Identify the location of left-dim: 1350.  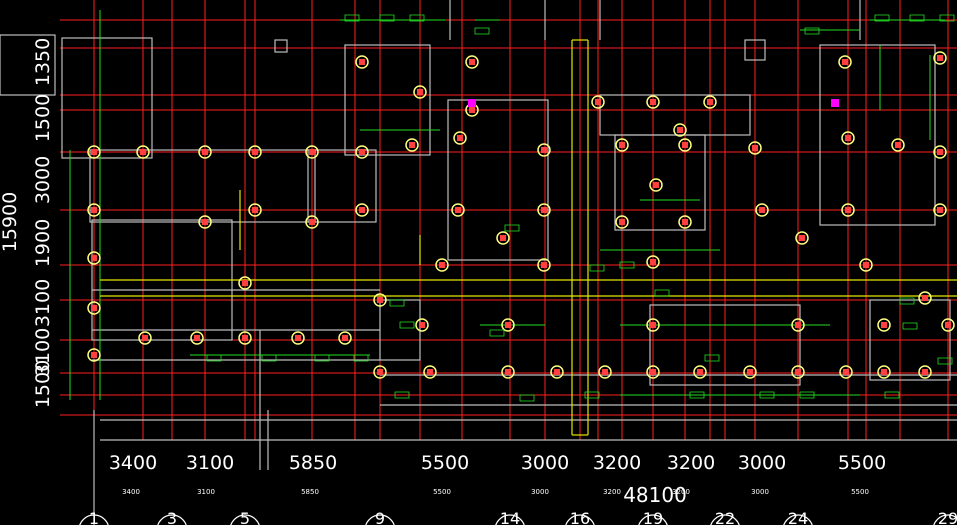
(43, 62).